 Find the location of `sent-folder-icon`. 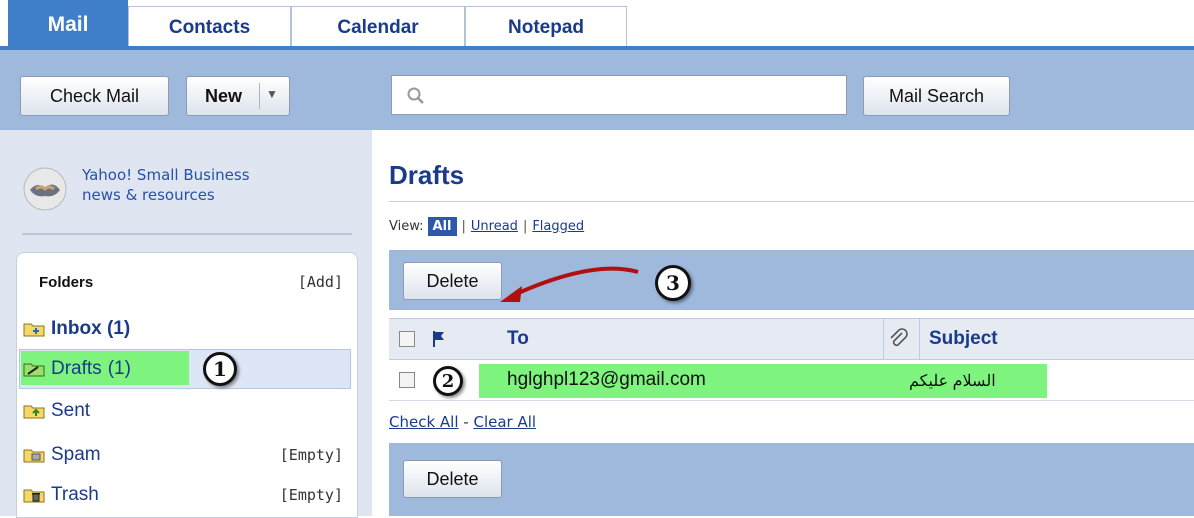

sent-folder-icon is located at coordinates (34, 412).